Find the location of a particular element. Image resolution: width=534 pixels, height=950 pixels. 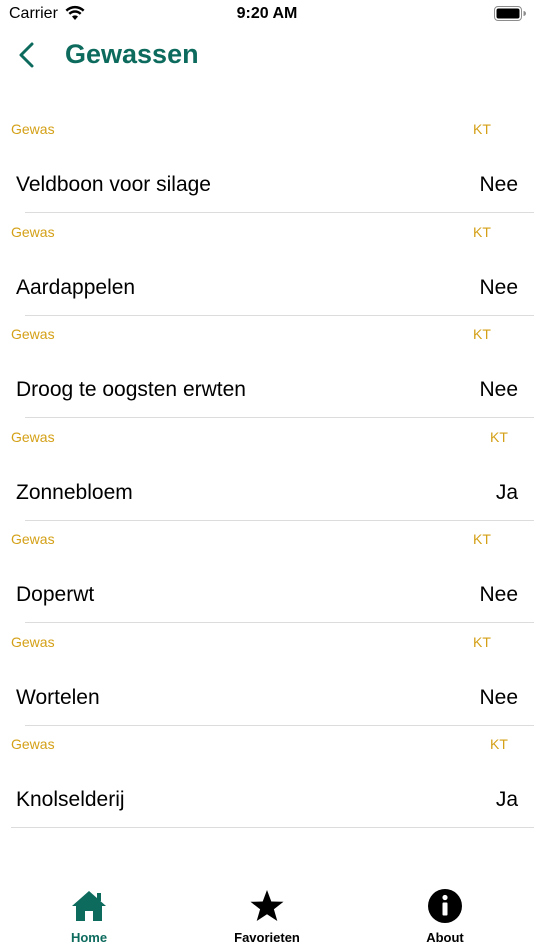

tab-home-label: Home is located at coordinates (89, 937).